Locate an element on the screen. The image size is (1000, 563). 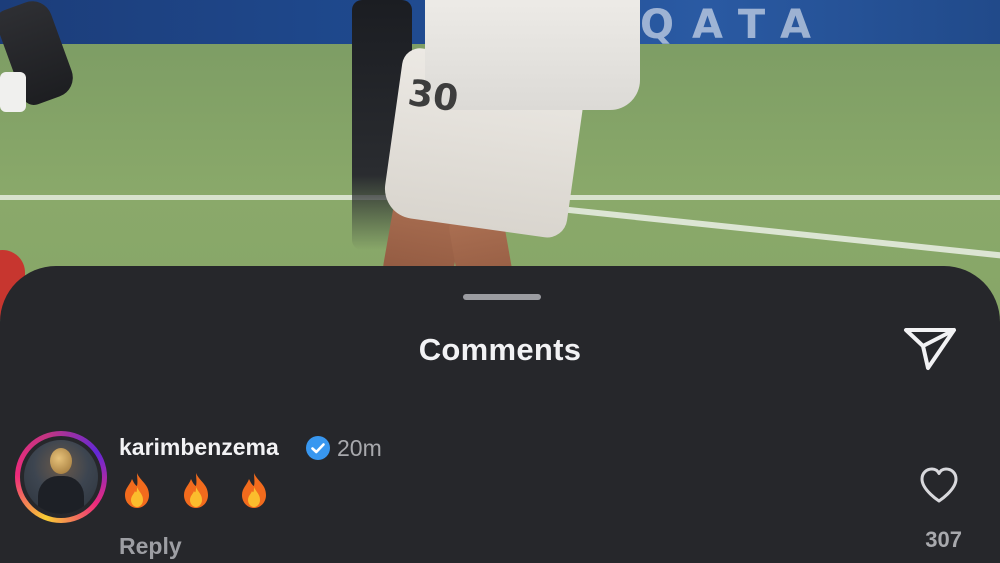
avatar-photo is located at coordinates (61, 477).